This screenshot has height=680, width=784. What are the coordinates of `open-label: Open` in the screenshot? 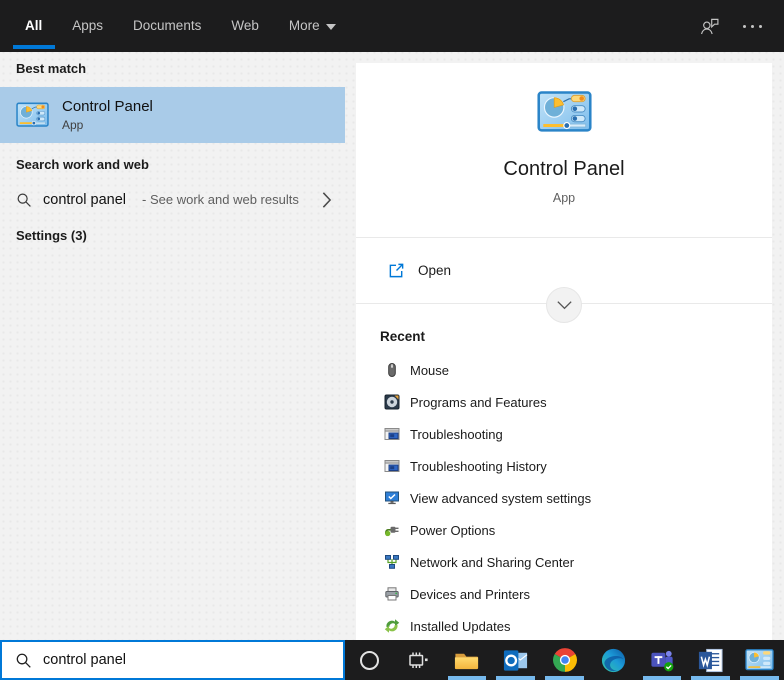 It's located at (435, 270).